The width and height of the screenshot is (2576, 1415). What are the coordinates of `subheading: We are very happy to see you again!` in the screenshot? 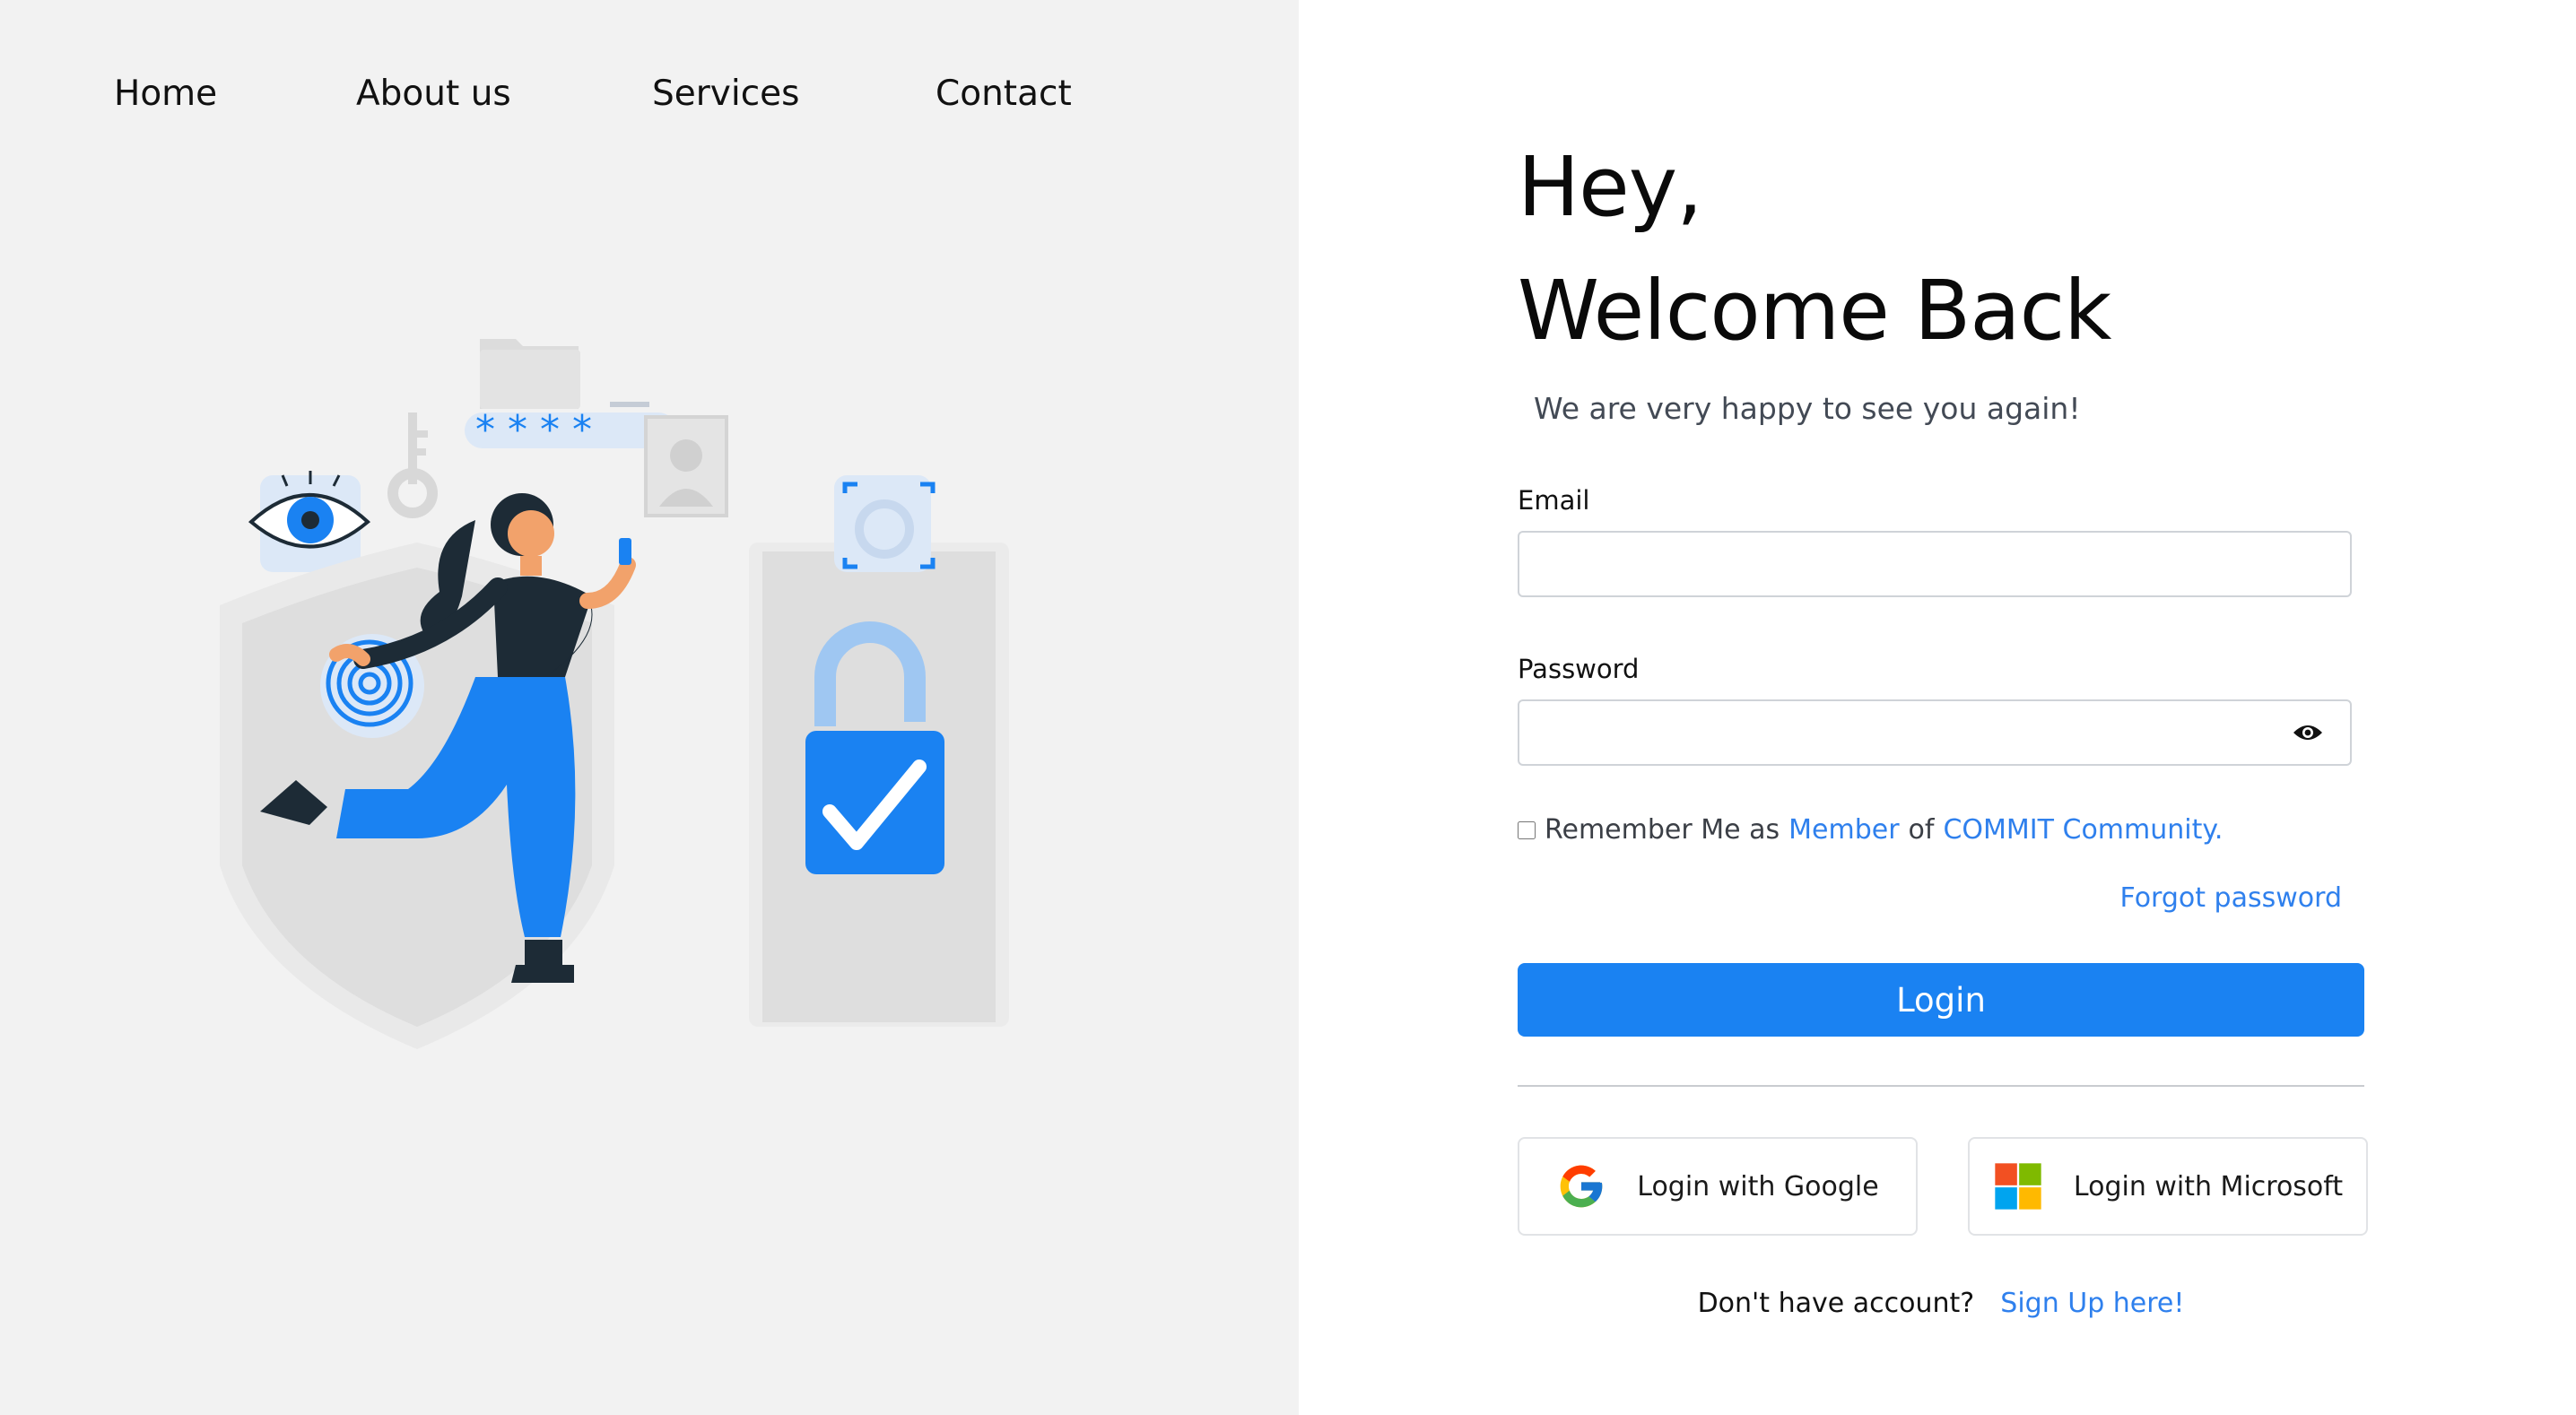 It's located at (1807, 408).